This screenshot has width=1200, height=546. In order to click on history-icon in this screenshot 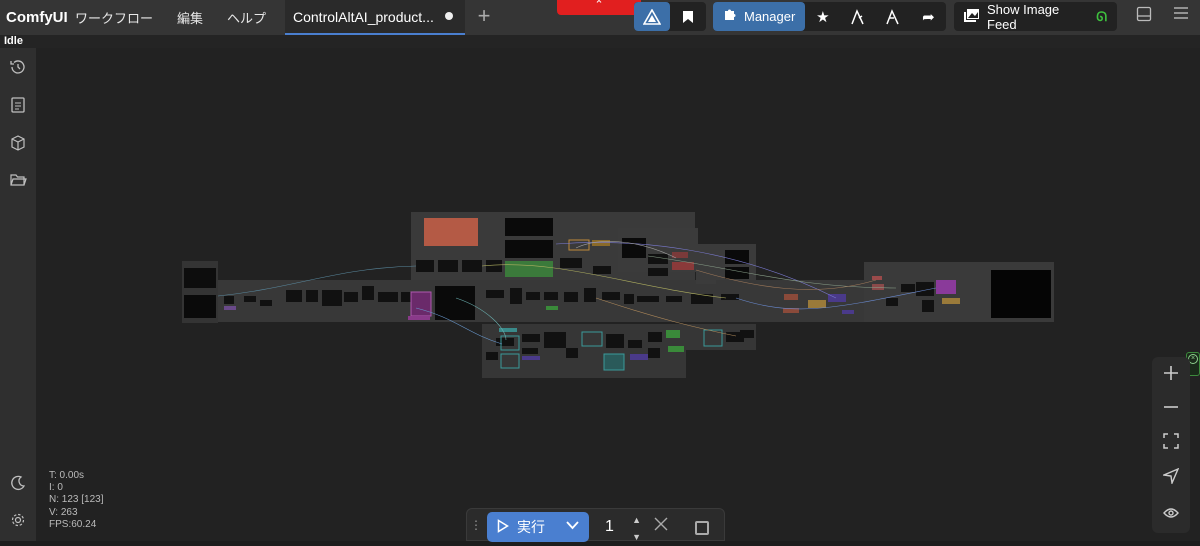, I will do `click(18, 68)`.